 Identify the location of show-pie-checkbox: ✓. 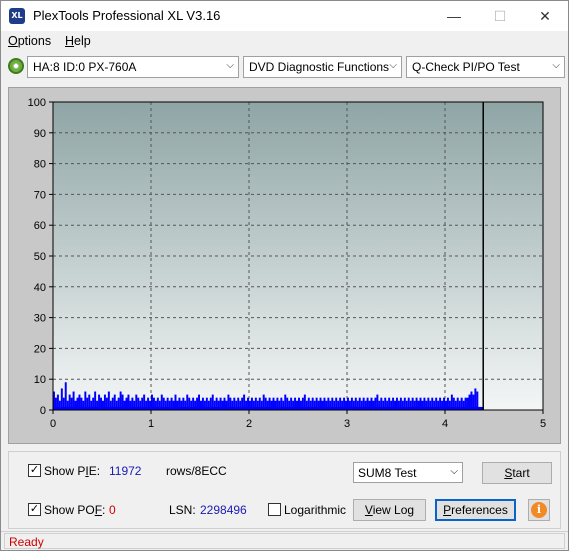
(34, 470).